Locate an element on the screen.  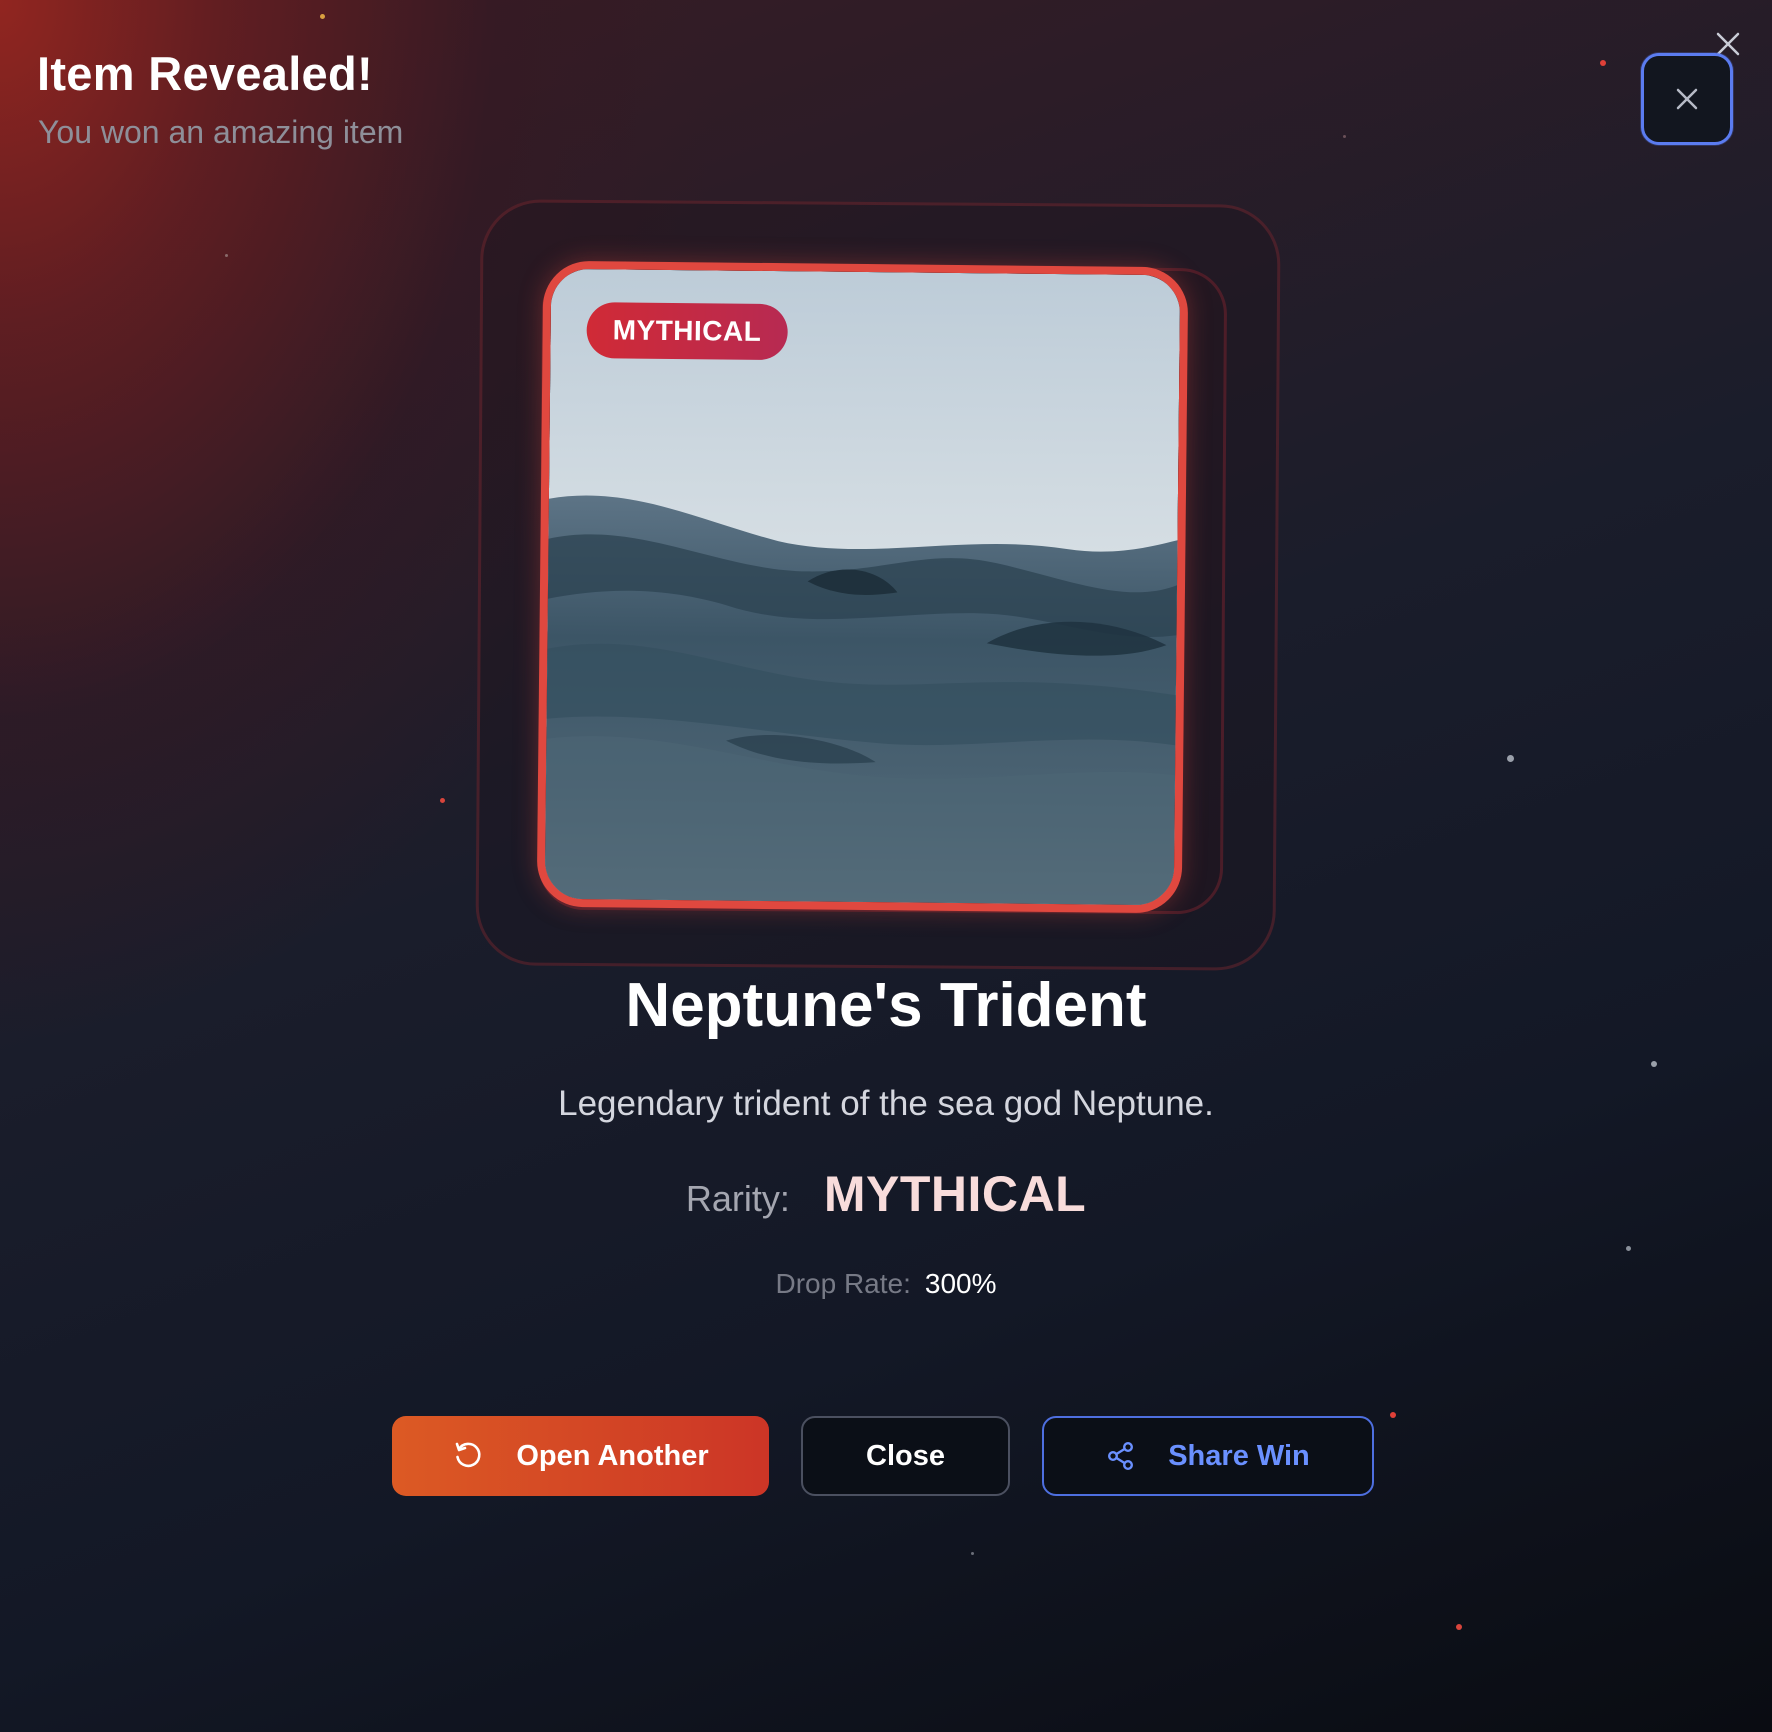
item-name: Neptune's Trident is located at coordinates (886, 1005).